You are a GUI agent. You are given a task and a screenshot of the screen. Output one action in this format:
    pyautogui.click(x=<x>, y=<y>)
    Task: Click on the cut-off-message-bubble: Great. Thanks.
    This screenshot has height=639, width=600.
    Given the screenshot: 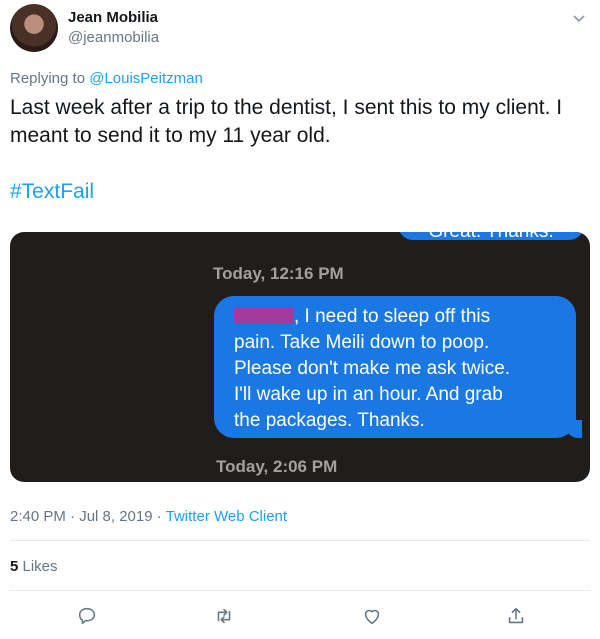 What is the action you would take?
    pyautogui.click(x=491, y=237)
    